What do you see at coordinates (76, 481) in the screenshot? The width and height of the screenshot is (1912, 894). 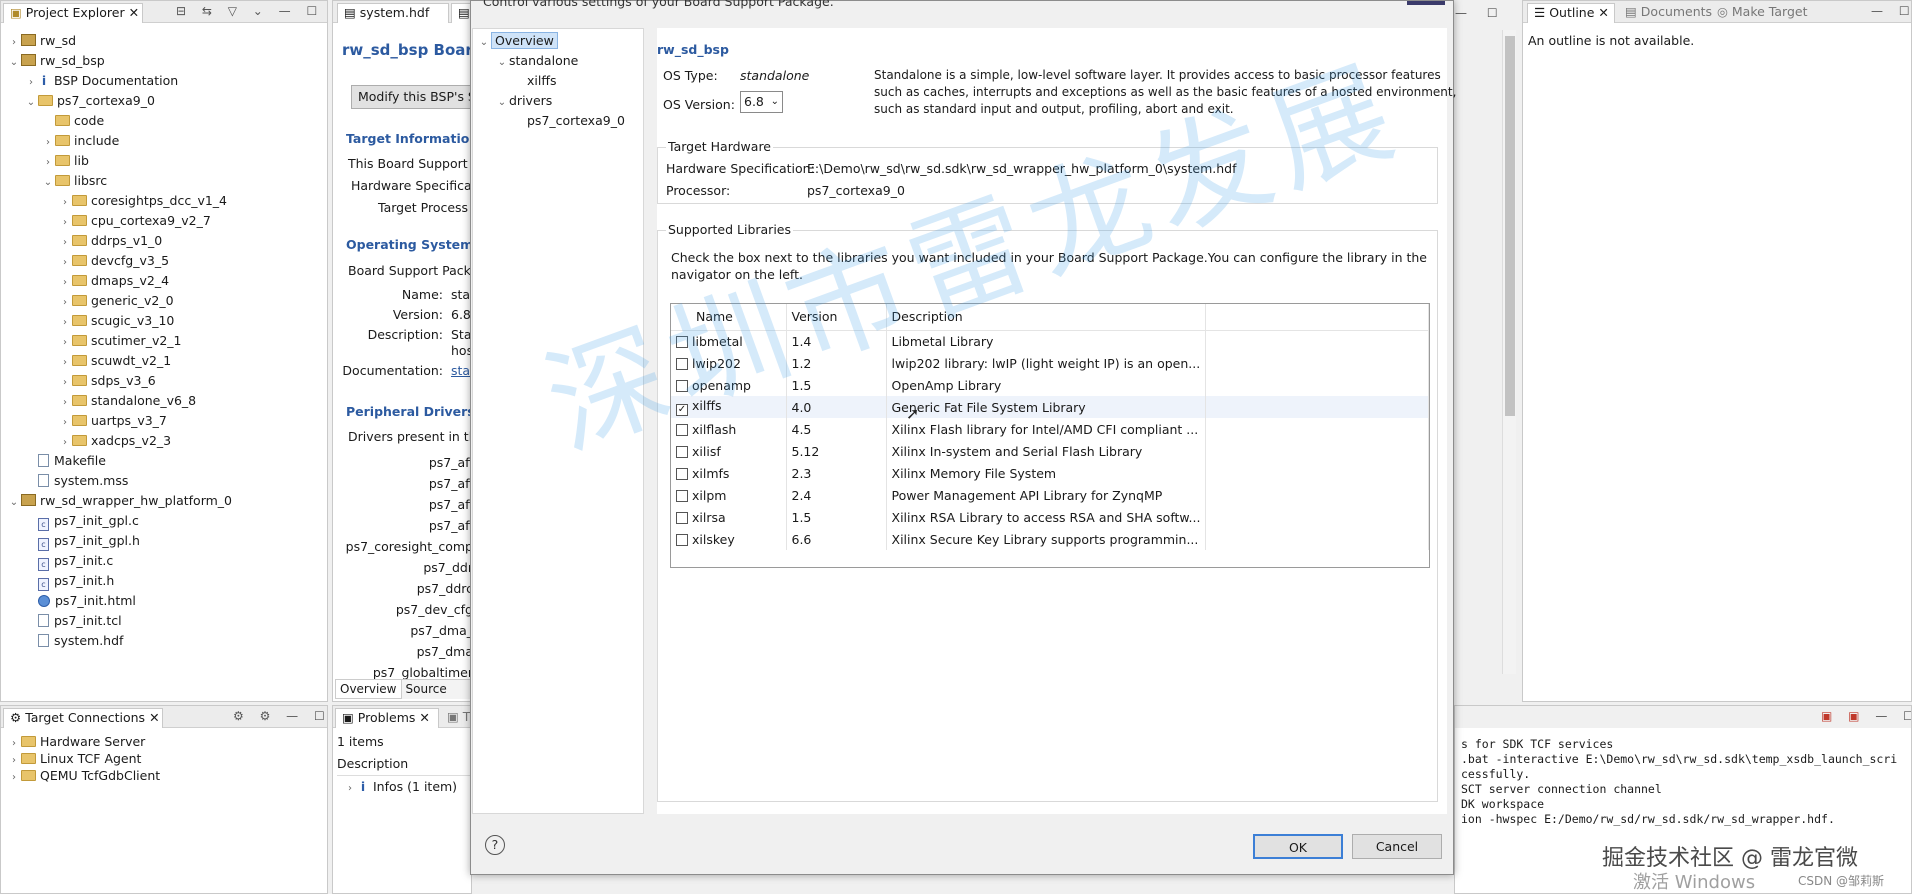 I see `tree-item: system.mss` at bounding box center [76, 481].